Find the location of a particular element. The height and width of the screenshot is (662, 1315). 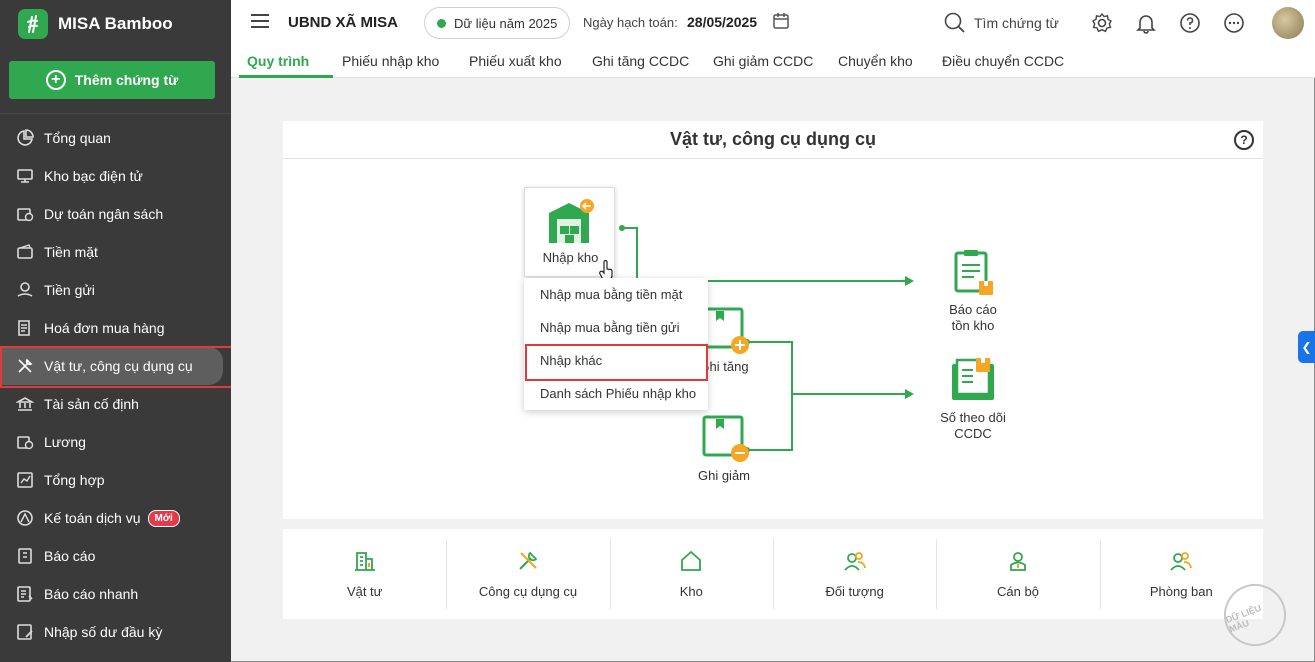

quick-report-icon is located at coordinates (25, 594).